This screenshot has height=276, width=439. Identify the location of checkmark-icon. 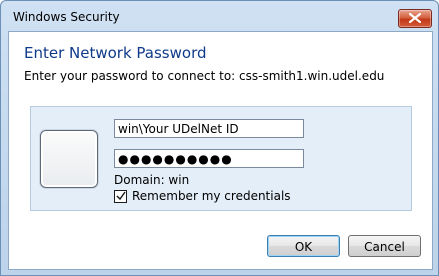
(121, 196).